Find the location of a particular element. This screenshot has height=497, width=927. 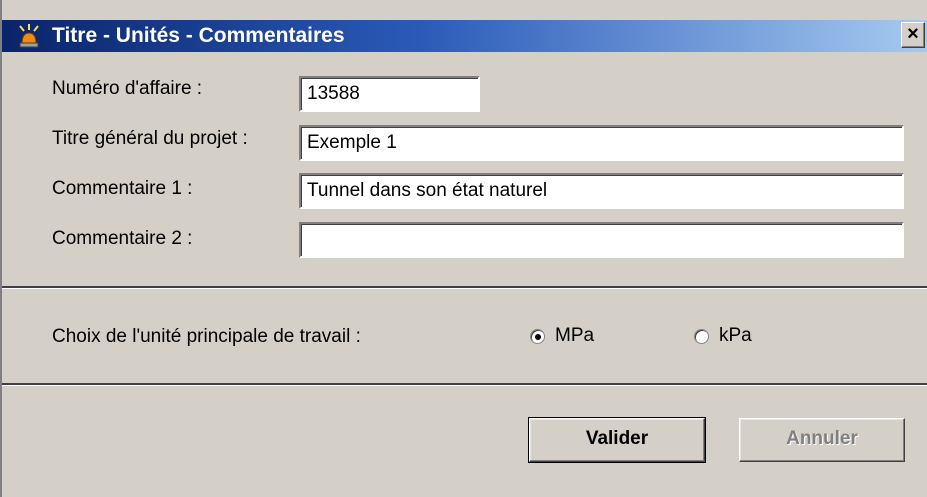

warning-light-icon is located at coordinates (29, 36).